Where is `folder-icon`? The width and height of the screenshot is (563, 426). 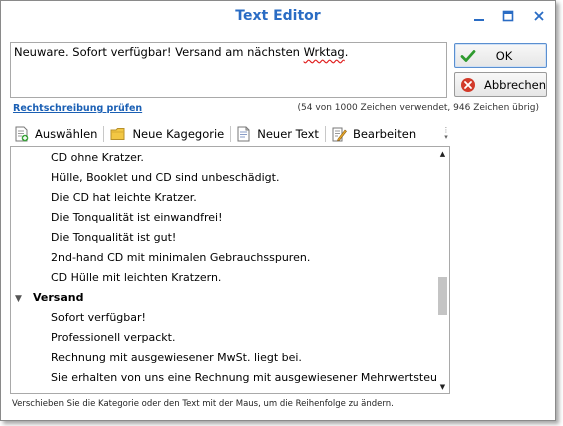 folder-icon is located at coordinates (117, 134).